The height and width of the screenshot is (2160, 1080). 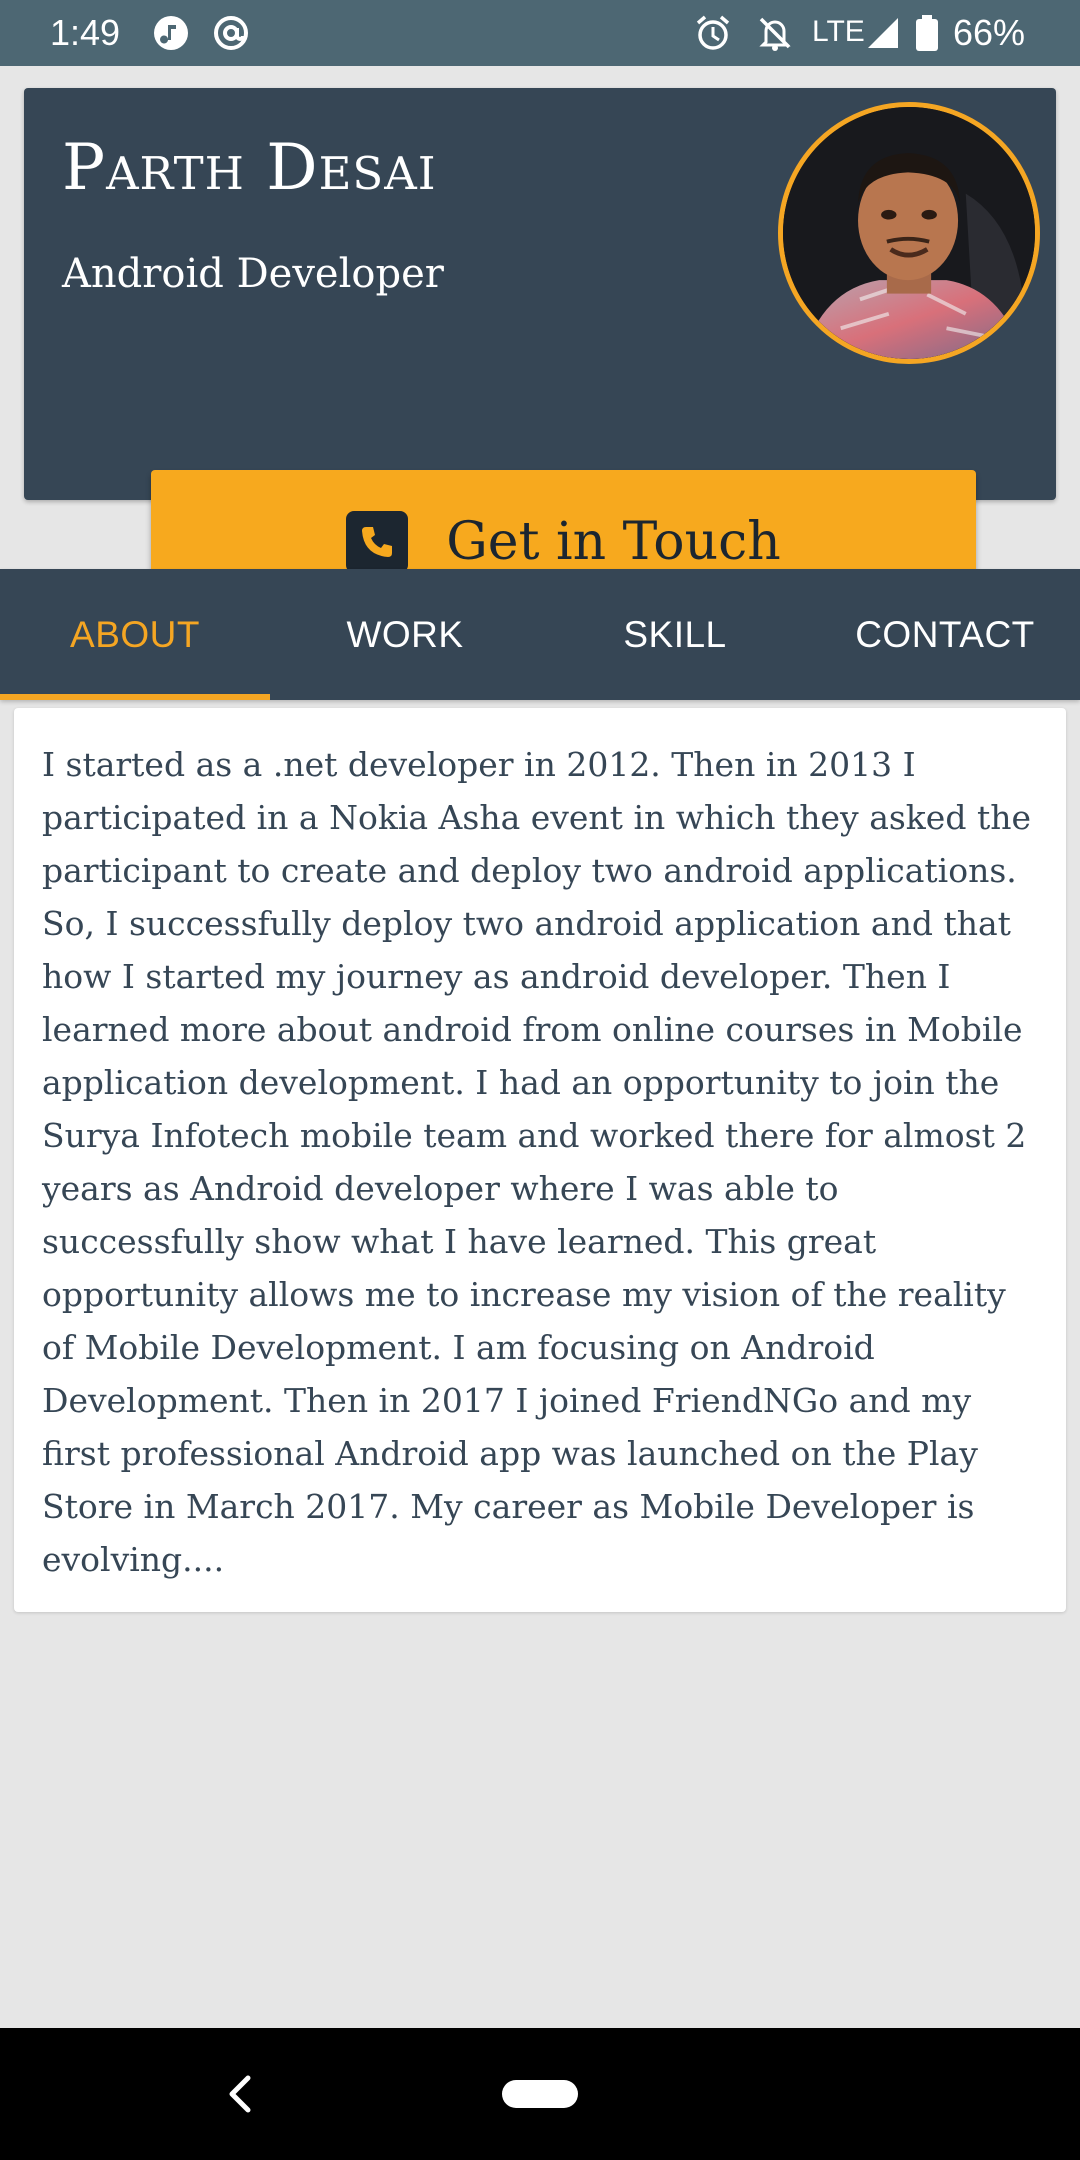 I want to click on back-chevron-icon, so click(x=240, y=2094).